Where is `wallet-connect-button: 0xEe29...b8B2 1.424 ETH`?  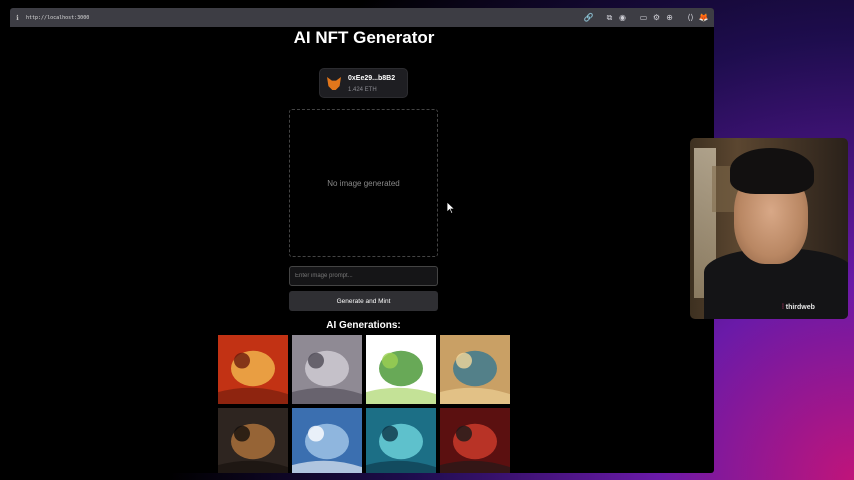 wallet-connect-button: 0xEe29...b8B2 1.424 ETH is located at coordinates (363, 83).